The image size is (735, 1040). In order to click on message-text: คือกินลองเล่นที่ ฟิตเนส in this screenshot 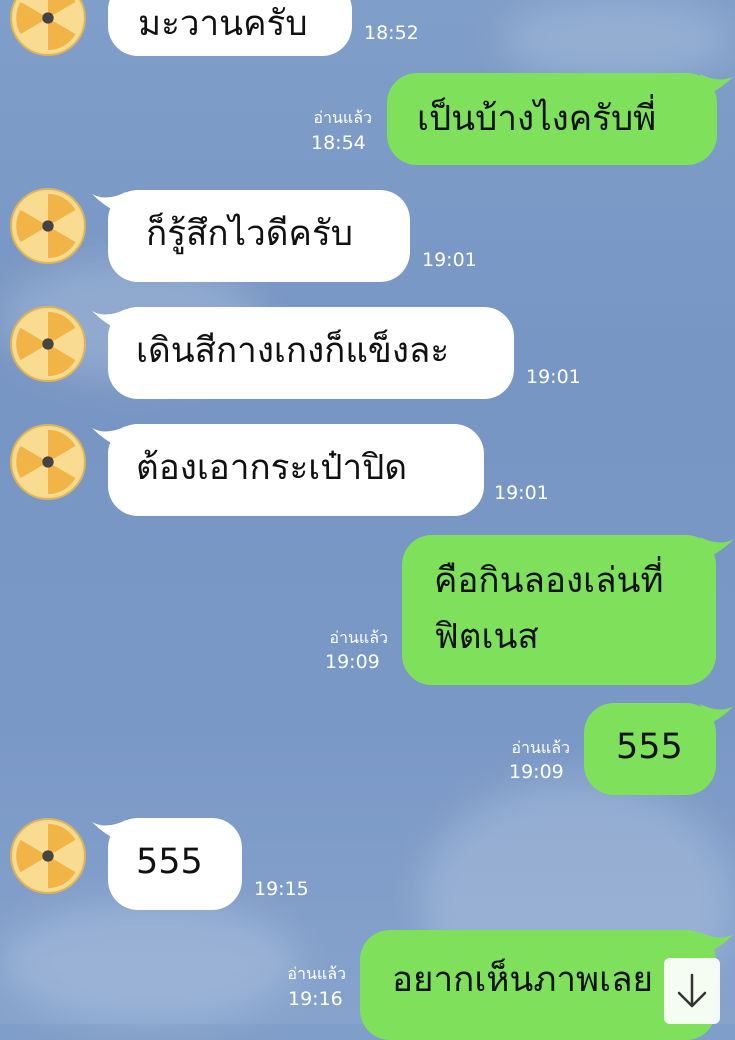, I will do `click(549, 609)`.